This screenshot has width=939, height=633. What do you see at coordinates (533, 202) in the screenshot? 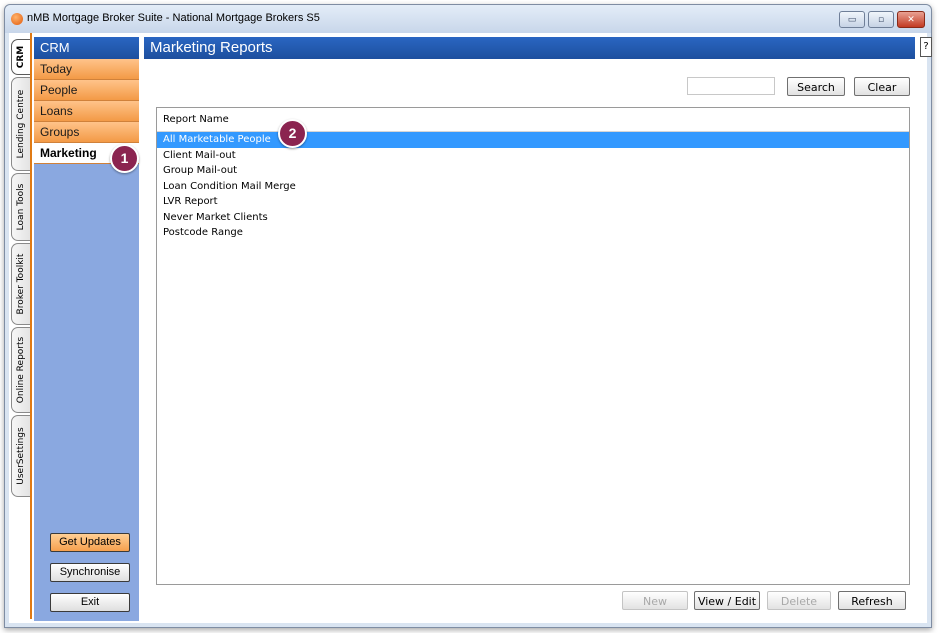
I see `list-item: LVR Report` at bounding box center [533, 202].